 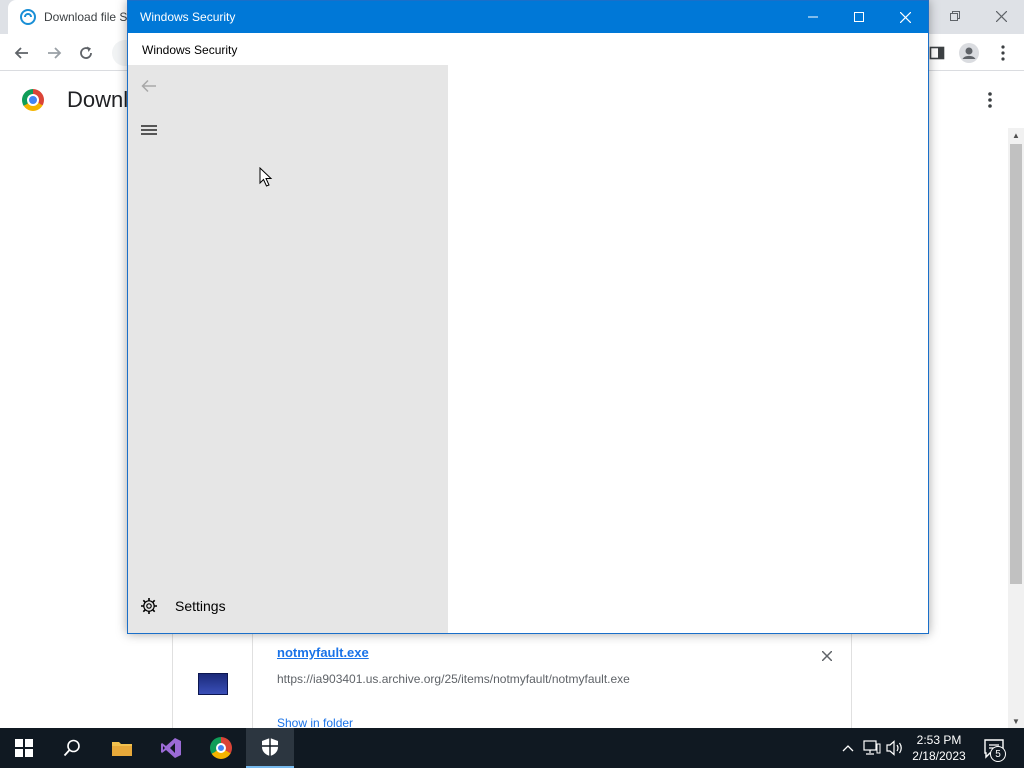 I want to click on file-explorer-icon, so click(x=122, y=748).